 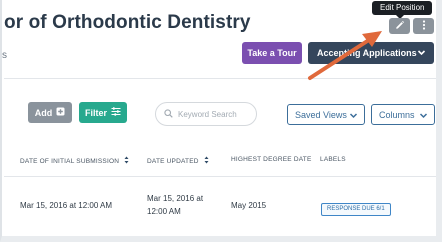 What do you see at coordinates (402, 10) in the screenshot?
I see `edit-position-tooltip: Edit Position` at bounding box center [402, 10].